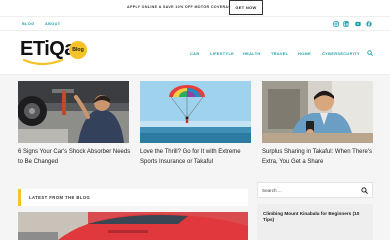 This screenshot has width=390, height=240. I want to click on section-title: LATEST FROM THE BLOG, so click(60, 197).